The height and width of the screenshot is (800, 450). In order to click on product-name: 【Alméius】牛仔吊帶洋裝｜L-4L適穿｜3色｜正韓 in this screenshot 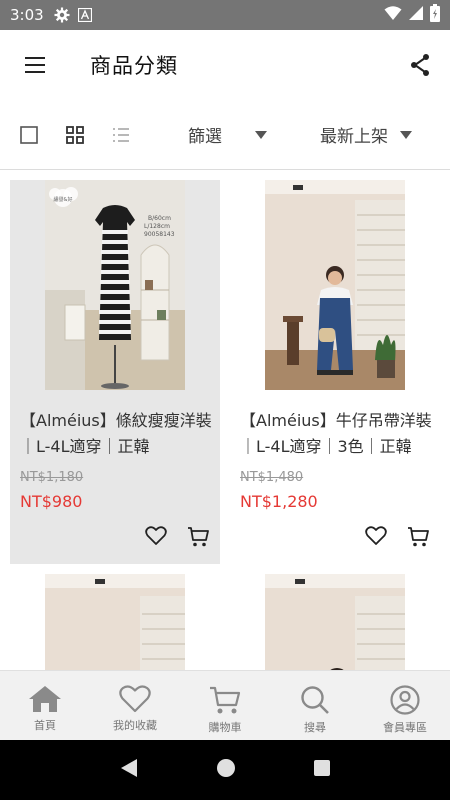, I will do `click(342, 434)`.